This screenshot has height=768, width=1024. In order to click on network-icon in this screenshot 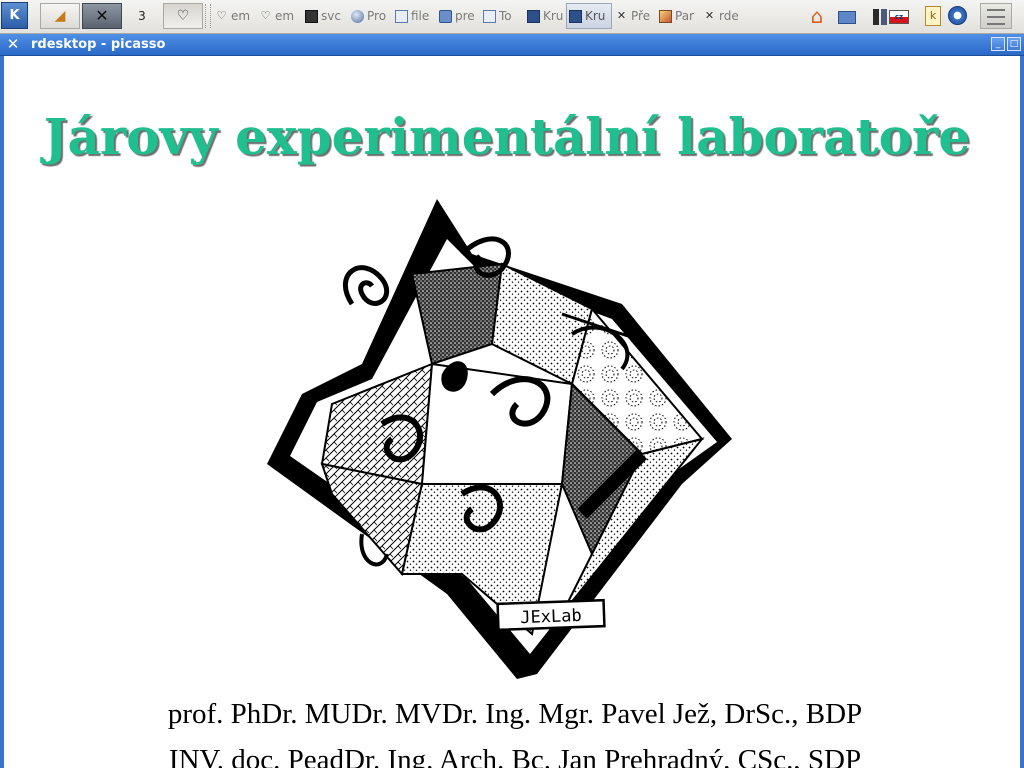, I will do `click(884, 16)`.